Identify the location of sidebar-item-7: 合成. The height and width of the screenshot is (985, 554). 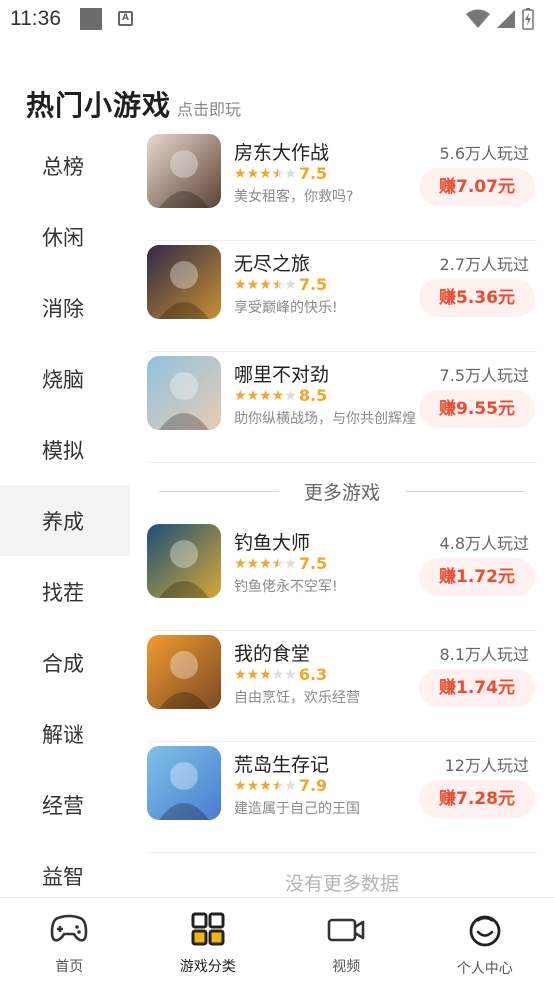
(65, 662).